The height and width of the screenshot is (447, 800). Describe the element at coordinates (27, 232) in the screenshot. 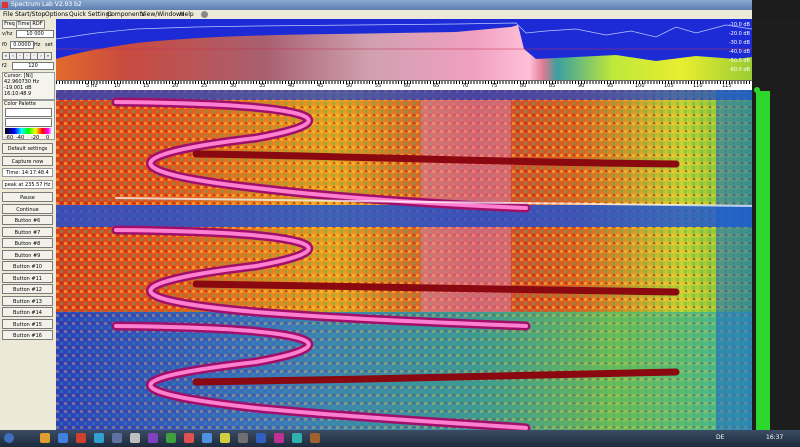

I see `custom-button-7: Button #7` at that location.